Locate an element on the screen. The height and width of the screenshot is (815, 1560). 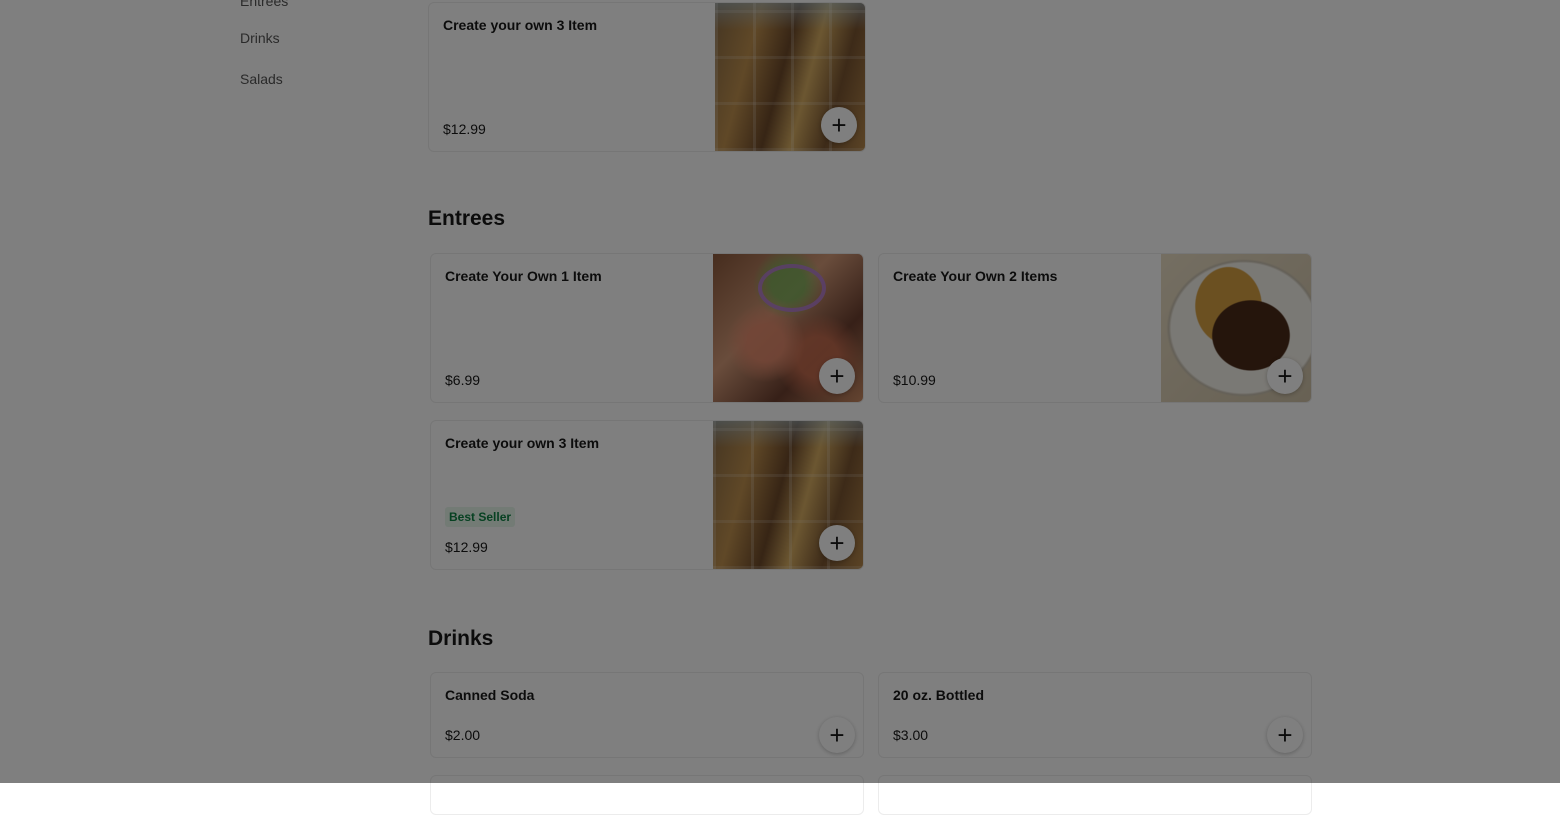
menu-item-card: Canned Soda $2.00 + is located at coordinates (647, 715).